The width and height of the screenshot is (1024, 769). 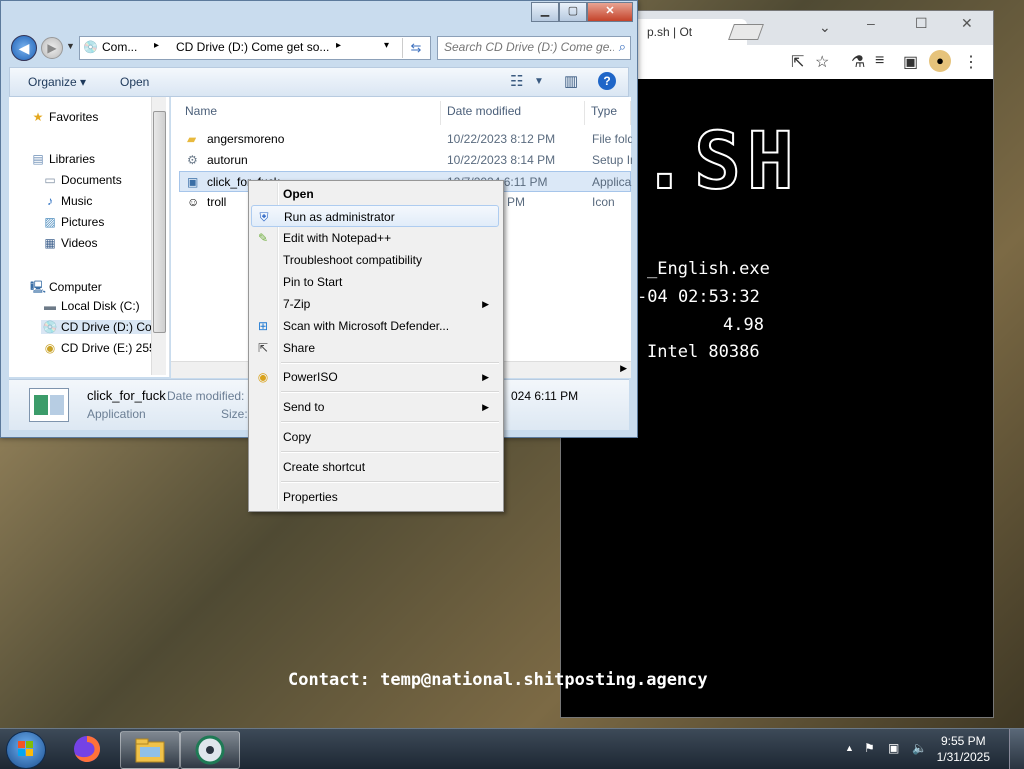 I want to click on sidepanel-icon: ▣, so click(x=910, y=62).